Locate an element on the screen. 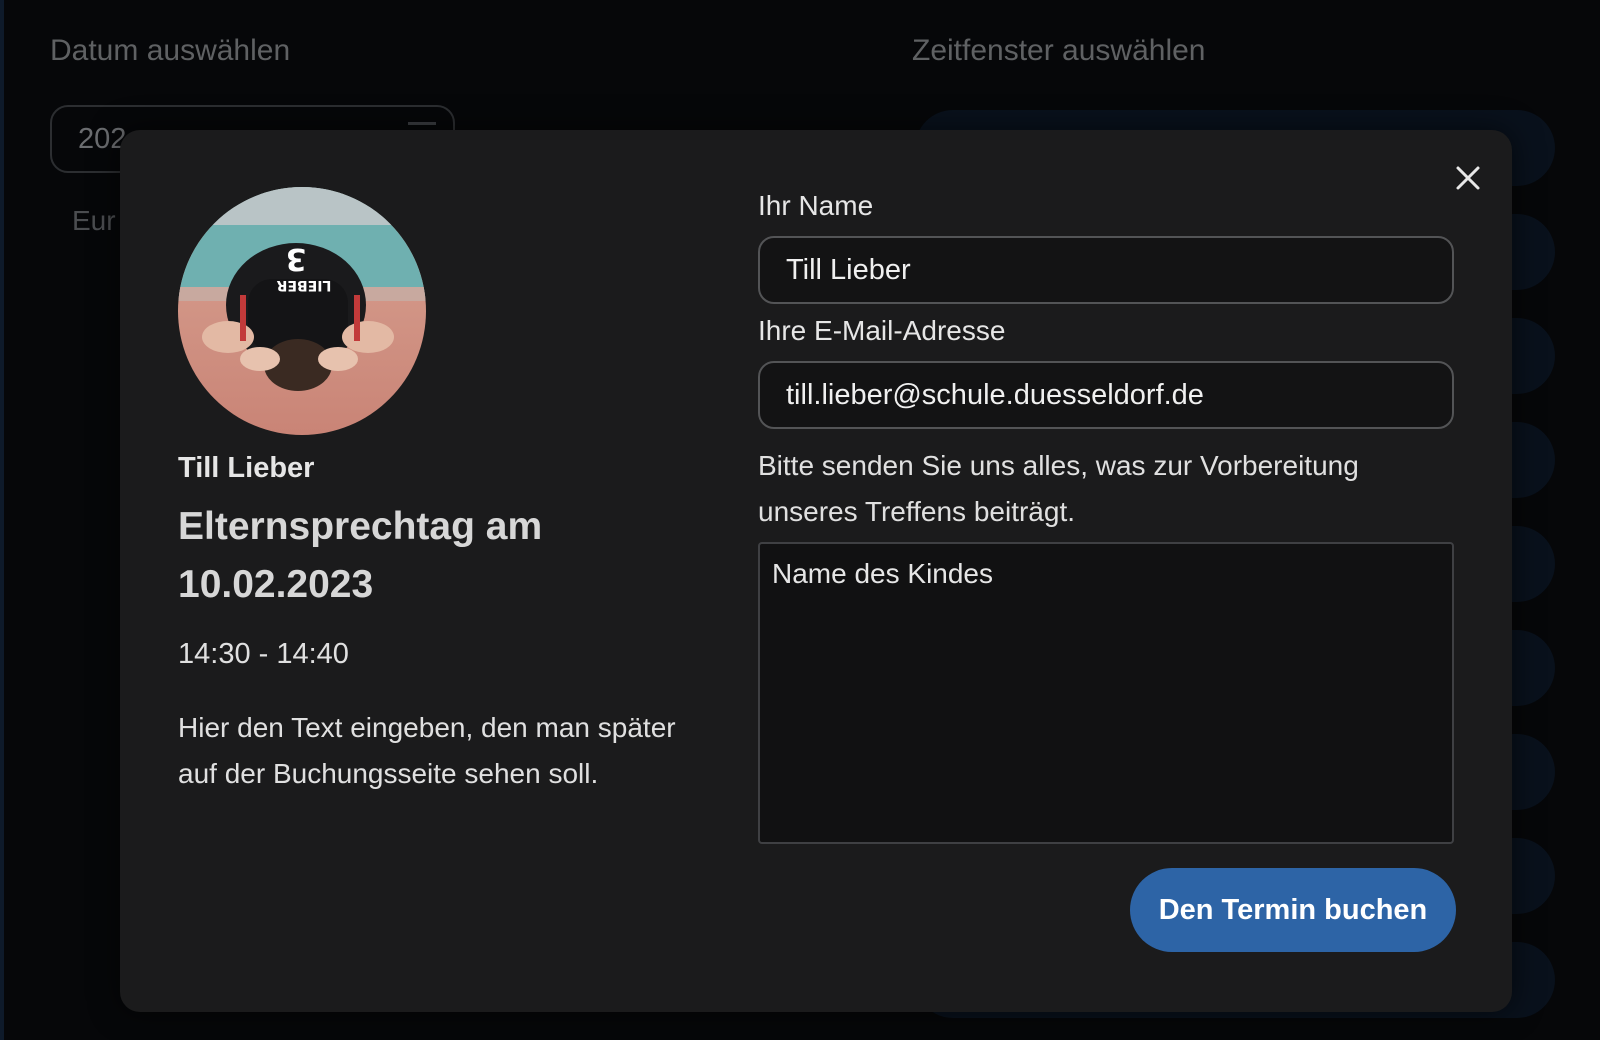 The image size is (1600, 1040). timezone-label: Eur is located at coordinates (94, 220).